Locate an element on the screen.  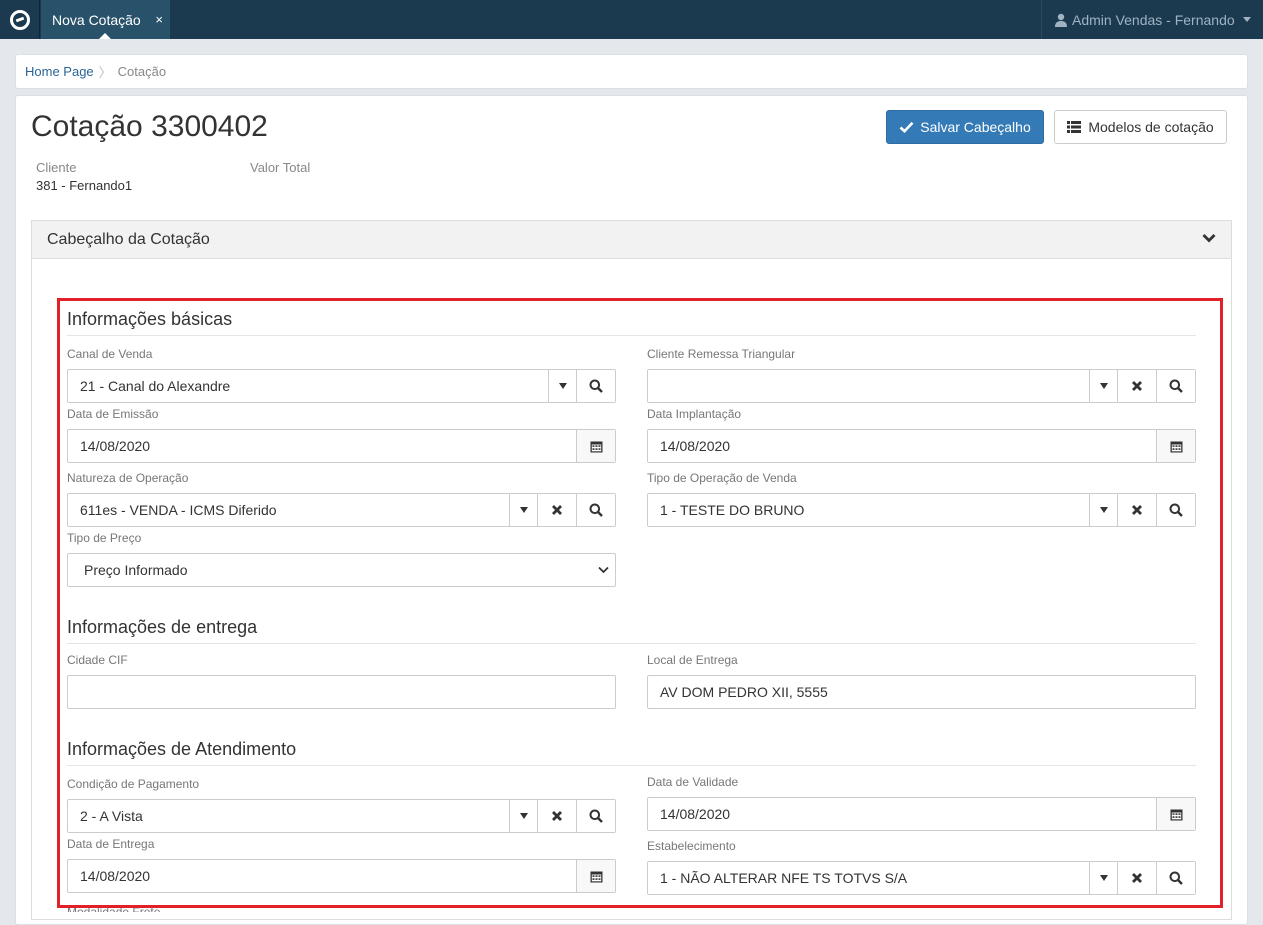
sales-channel-label: Canal de Venda is located at coordinates (110, 354).